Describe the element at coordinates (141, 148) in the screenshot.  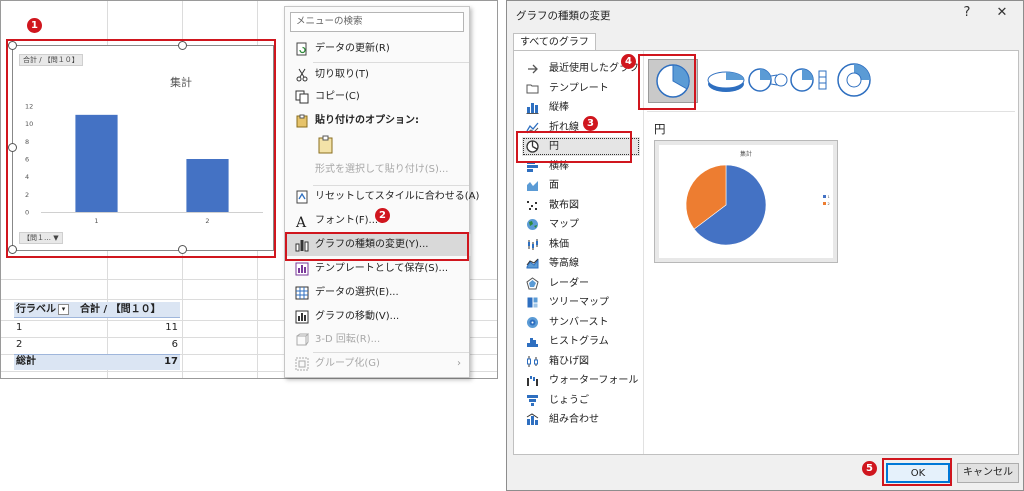
I see `highlight-box-chart` at that location.